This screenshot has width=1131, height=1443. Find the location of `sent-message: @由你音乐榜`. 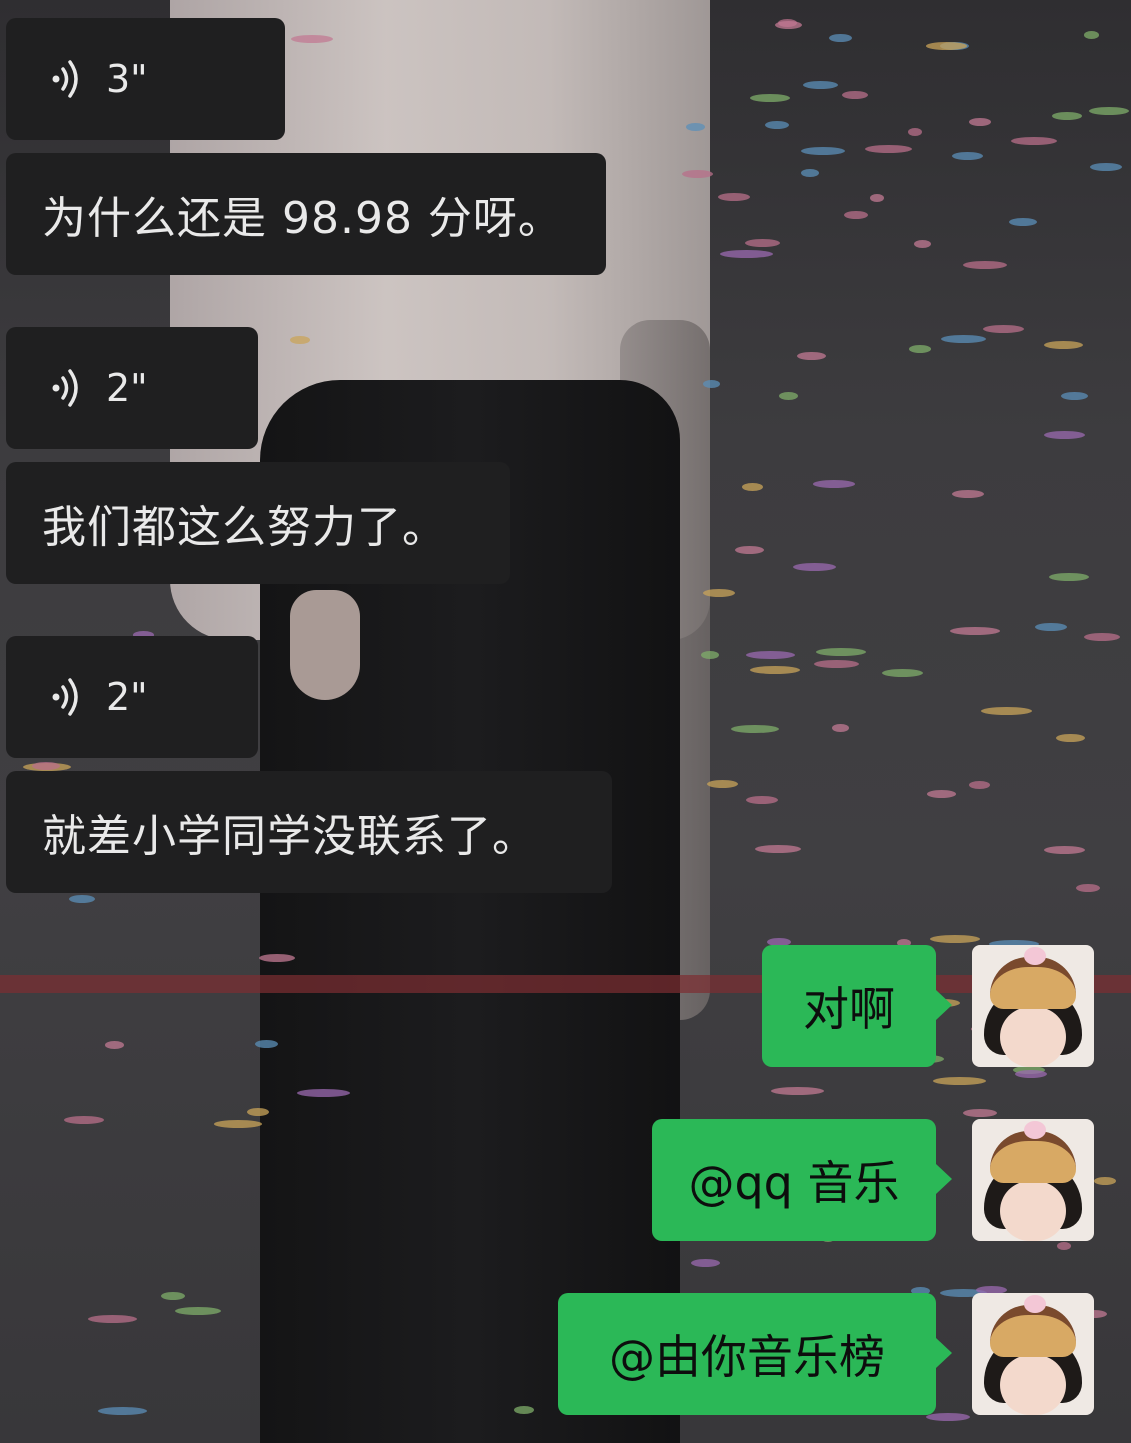

sent-message: @由你音乐榜 is located at coordinates (755, 1354).